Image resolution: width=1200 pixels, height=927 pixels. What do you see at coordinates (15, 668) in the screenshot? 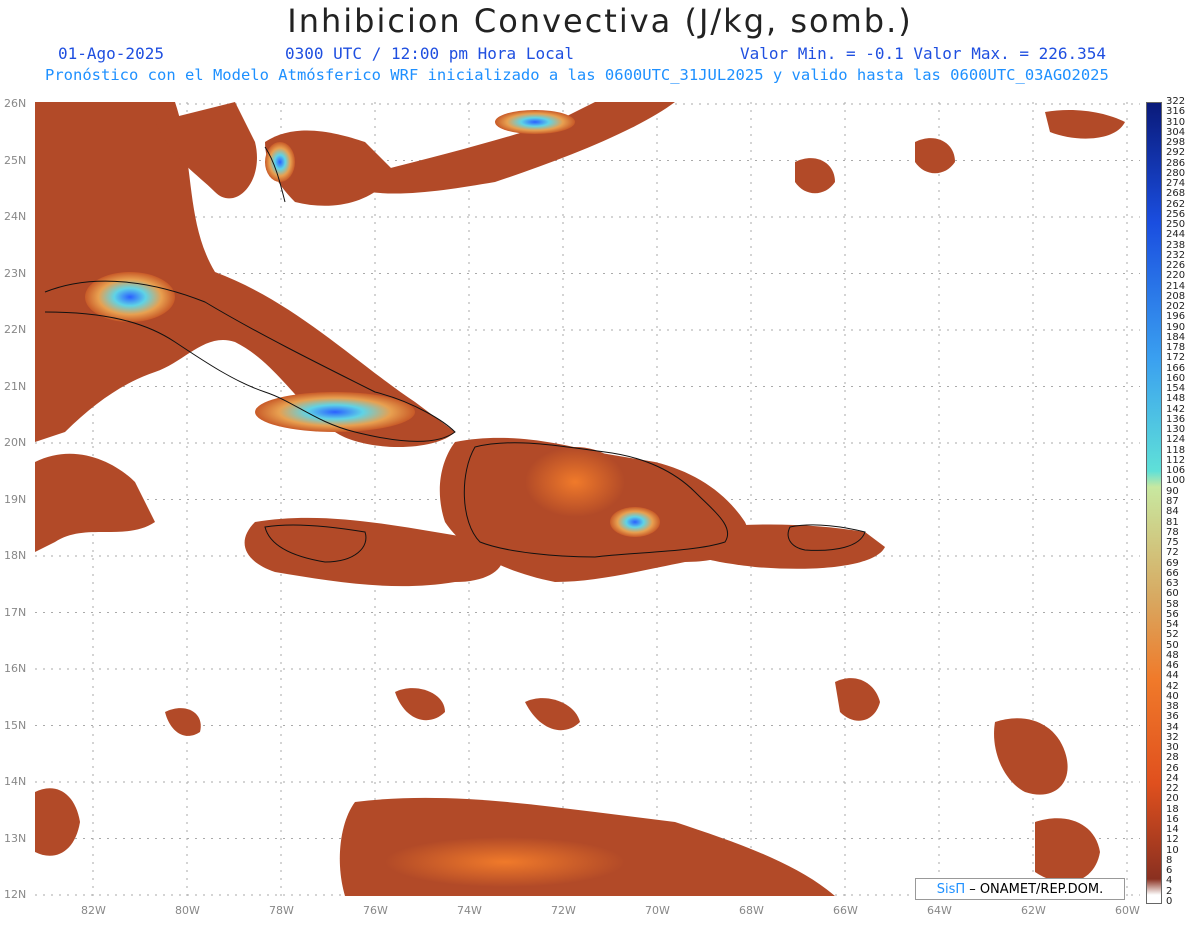
I see `lat-tick-label: 16N` at bounding box center [15, 668].